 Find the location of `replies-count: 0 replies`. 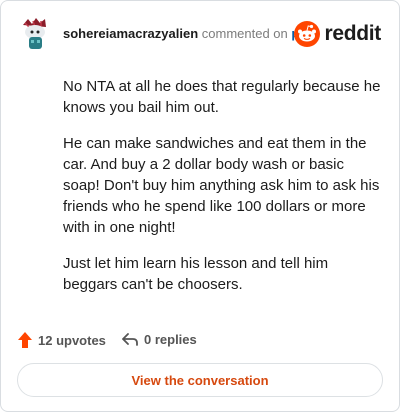

replies-count: 0 replies is located at coordinates (170, 339).